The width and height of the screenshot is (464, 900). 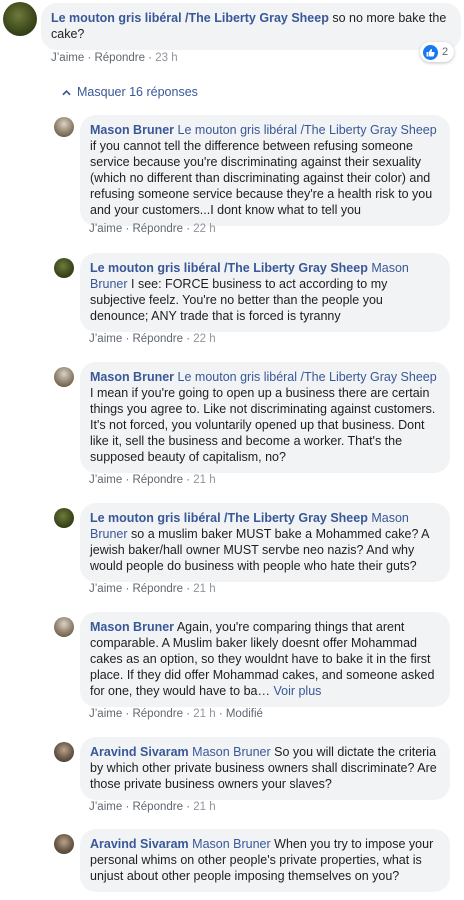 I want to click on thumbs-up-icon, so click(x=430, y=52).